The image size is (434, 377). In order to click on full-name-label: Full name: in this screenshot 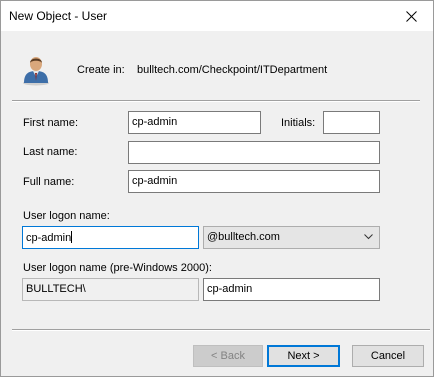, I will do `click(49, 182)`.